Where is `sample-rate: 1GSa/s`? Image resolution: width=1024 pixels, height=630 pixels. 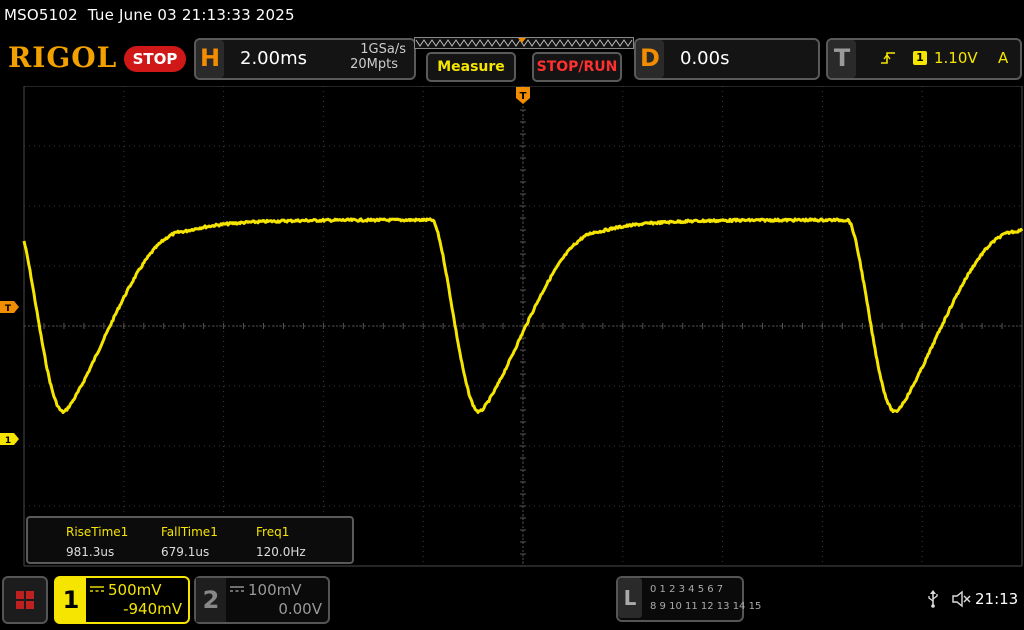 sample-rate: 1GSa/s is located at coordinates (383, 49).